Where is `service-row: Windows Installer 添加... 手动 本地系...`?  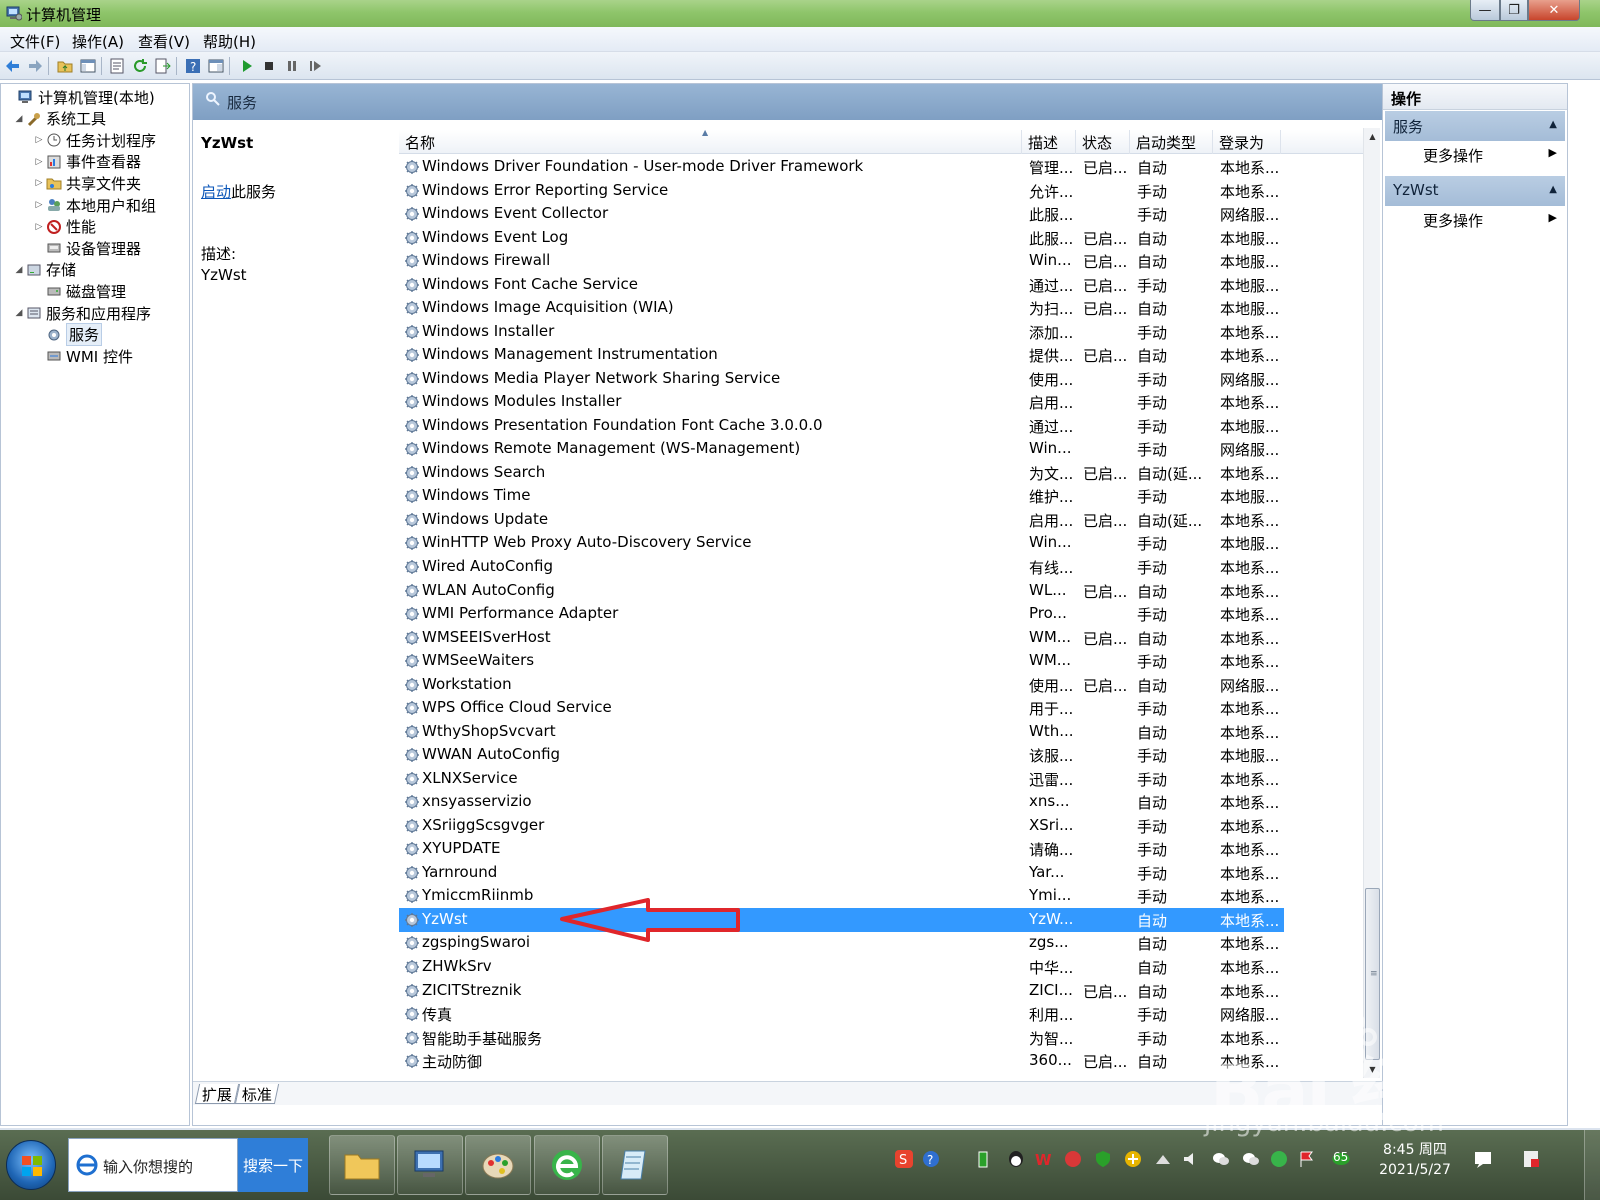 service-row: Windows Installer 添加... 手动 本地系... is located at coordinates (841, 332).